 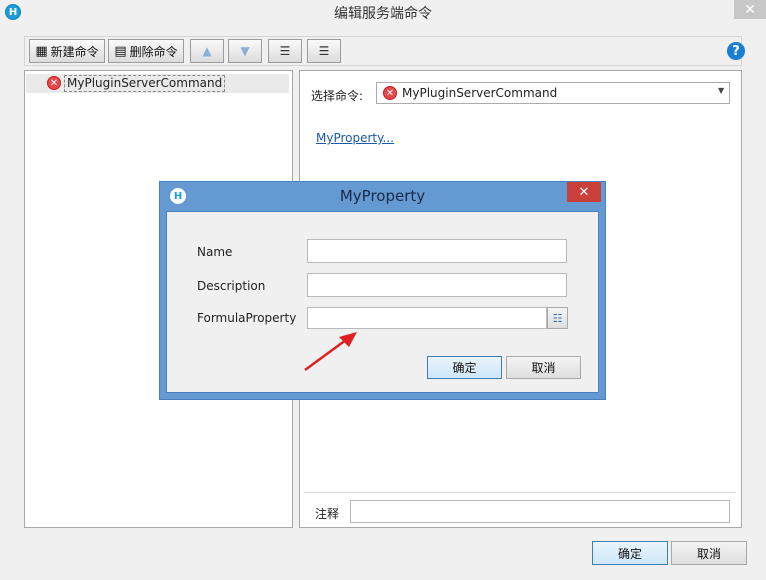 What do you see at coordinates (540, 511) in the screenshot?
I see `note-input` at bounding box center [540, 511].